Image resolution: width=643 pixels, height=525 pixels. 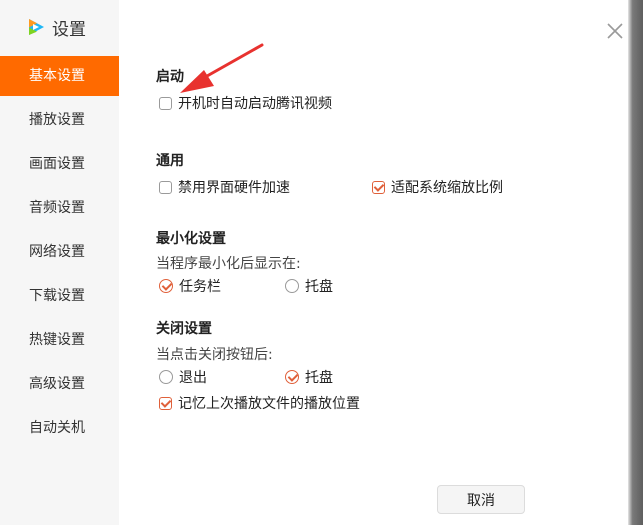 I want to click on close-tray-label: 托盘, so click(x=319, y=378).